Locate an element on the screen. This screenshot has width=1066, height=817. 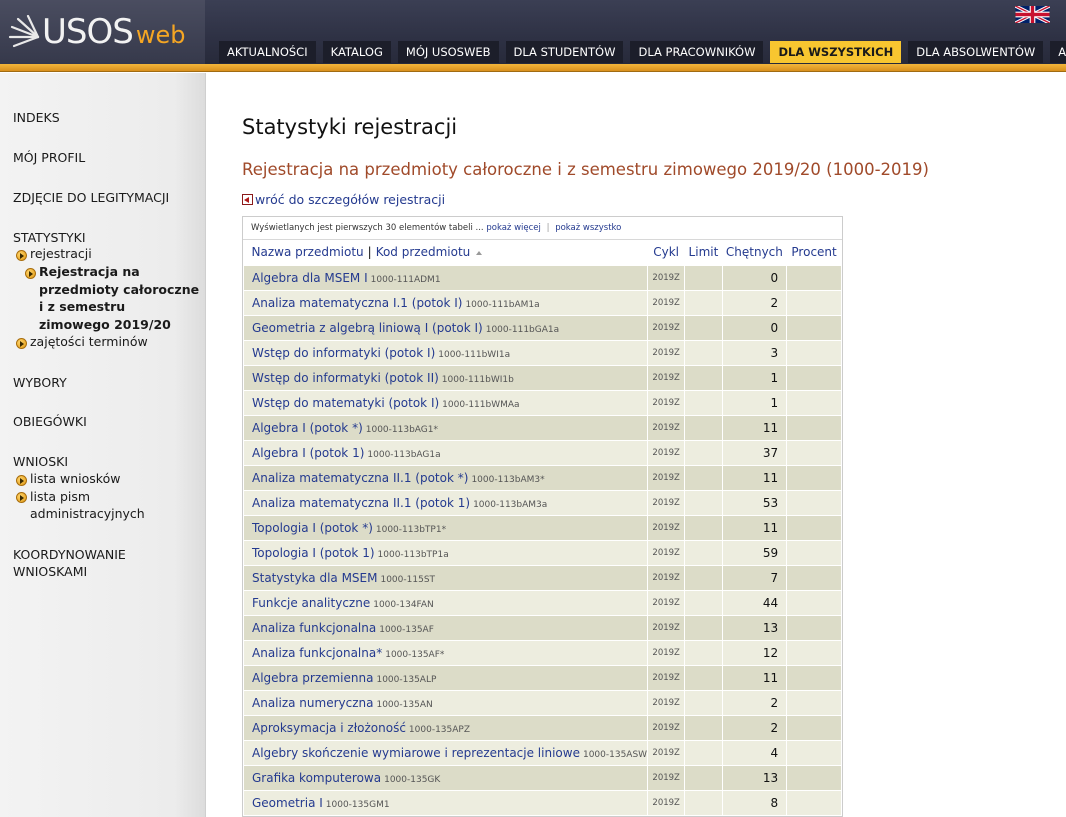
course-name-link: Analiza matematyczna II.1 (potok *) is located at coordinates (360, 478).